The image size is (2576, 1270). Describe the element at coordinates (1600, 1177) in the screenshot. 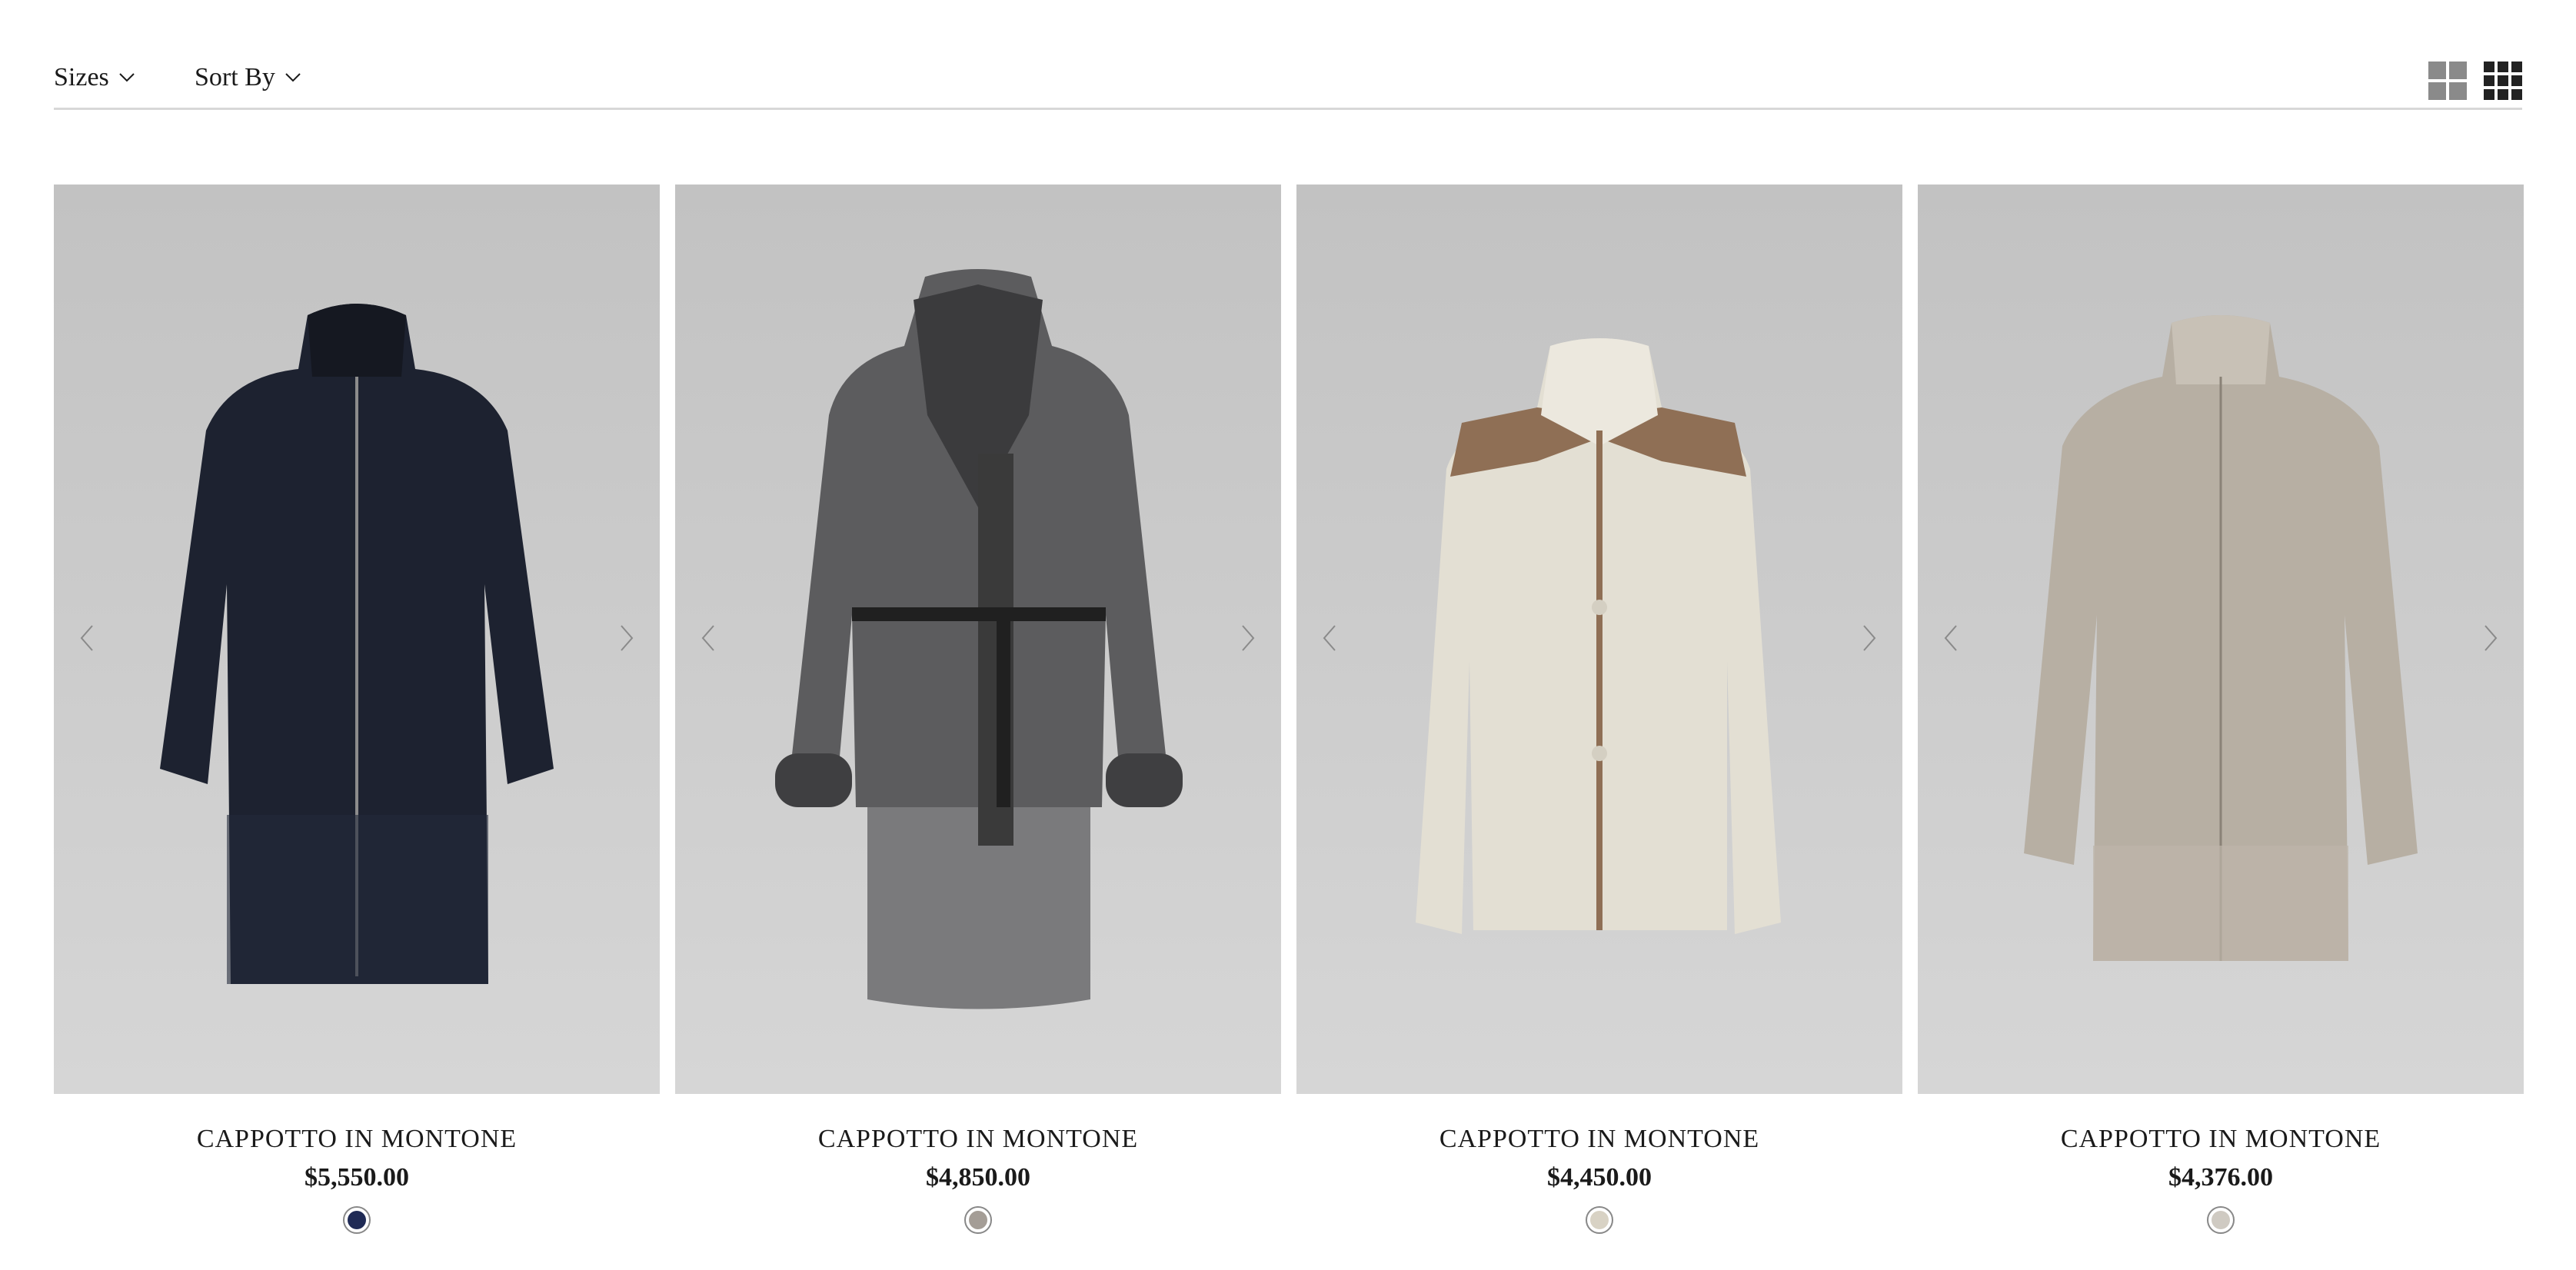

I see `product-price: $4,450.00` at that location.